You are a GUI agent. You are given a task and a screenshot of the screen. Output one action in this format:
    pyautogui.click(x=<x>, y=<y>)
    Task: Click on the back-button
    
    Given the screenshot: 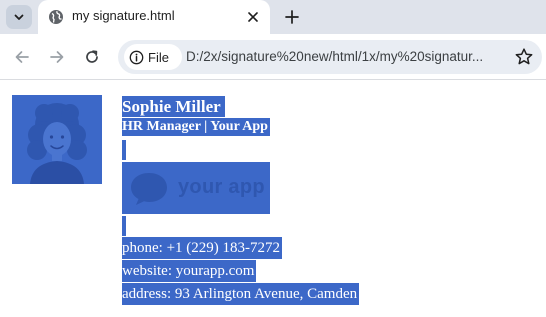 What is the action you would take?
    pyautogui.click(x=22, y=57)
    